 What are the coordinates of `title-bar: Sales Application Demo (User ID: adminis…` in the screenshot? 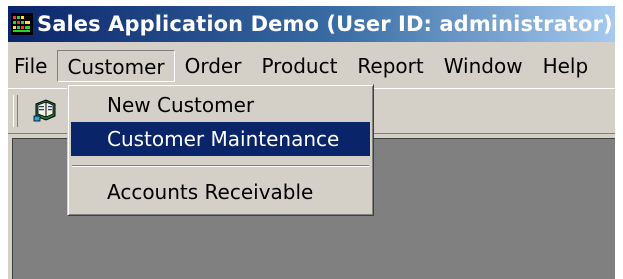 It's located at (311, 24).